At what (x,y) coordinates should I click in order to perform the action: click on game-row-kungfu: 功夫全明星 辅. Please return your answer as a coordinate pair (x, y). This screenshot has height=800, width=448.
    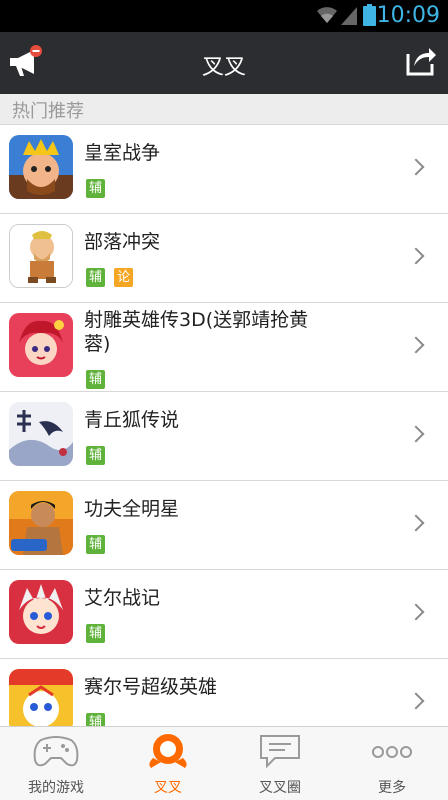
    Looking at the image, I should click on (224, 525).